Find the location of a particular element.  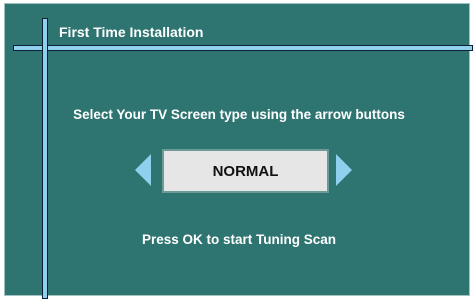

screen-type-selector: NORMAL is located at coordinates (245, 171).